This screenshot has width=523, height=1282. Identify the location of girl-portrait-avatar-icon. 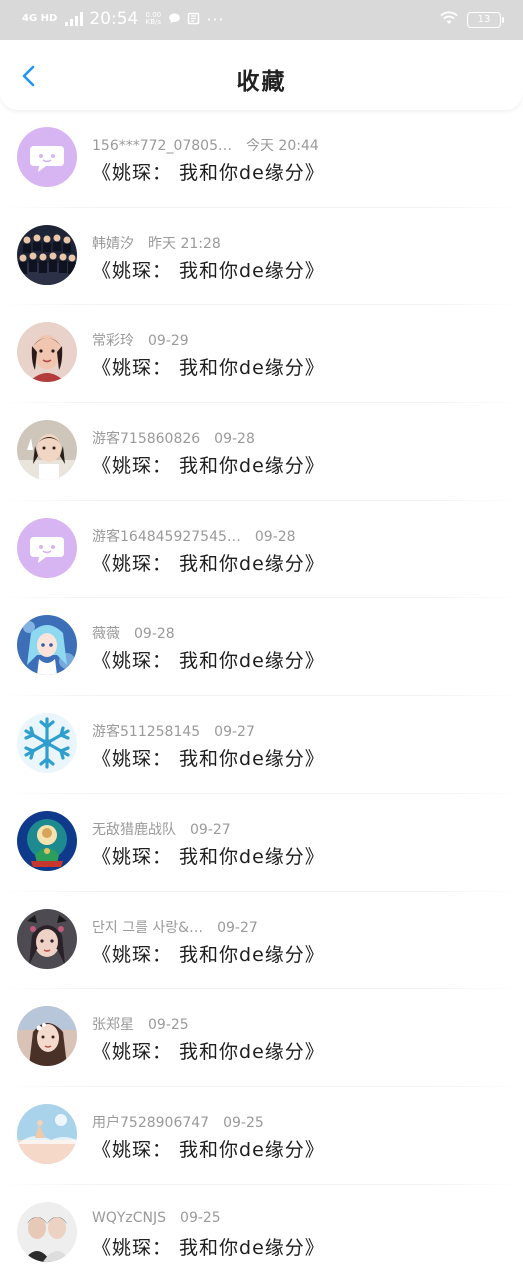
(47, 352).